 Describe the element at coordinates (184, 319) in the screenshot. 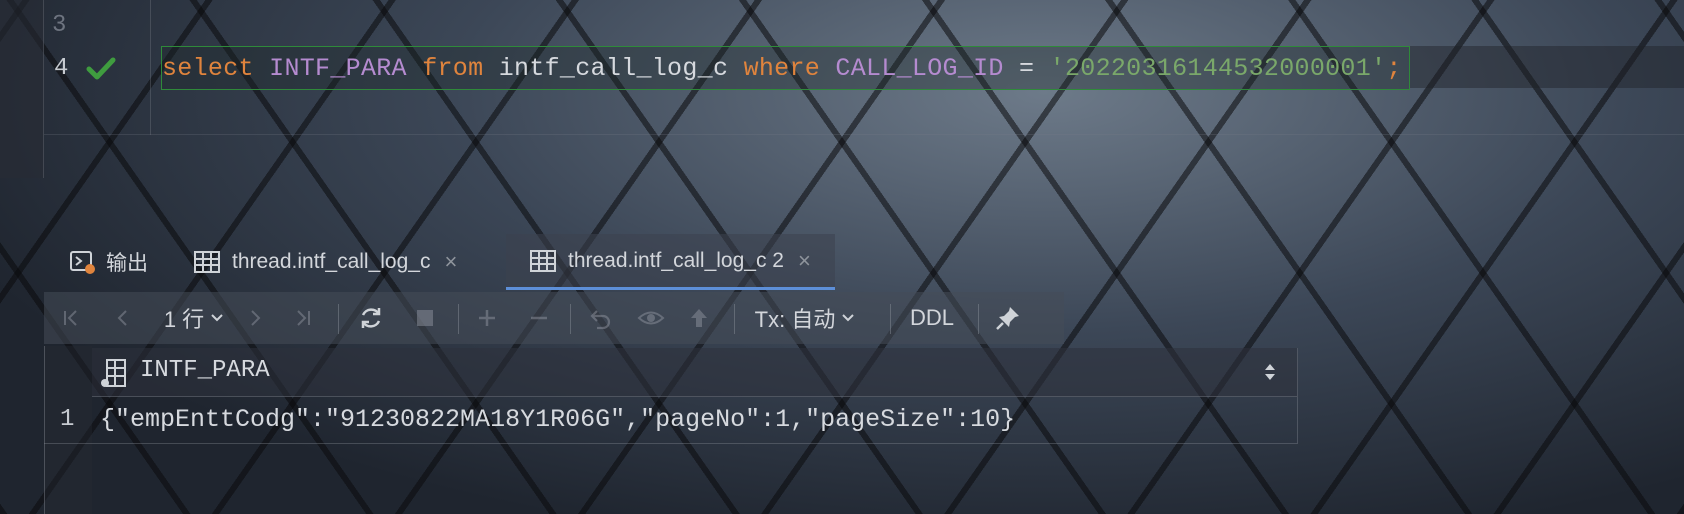

I see `row-count-label: 1 行` at that location.